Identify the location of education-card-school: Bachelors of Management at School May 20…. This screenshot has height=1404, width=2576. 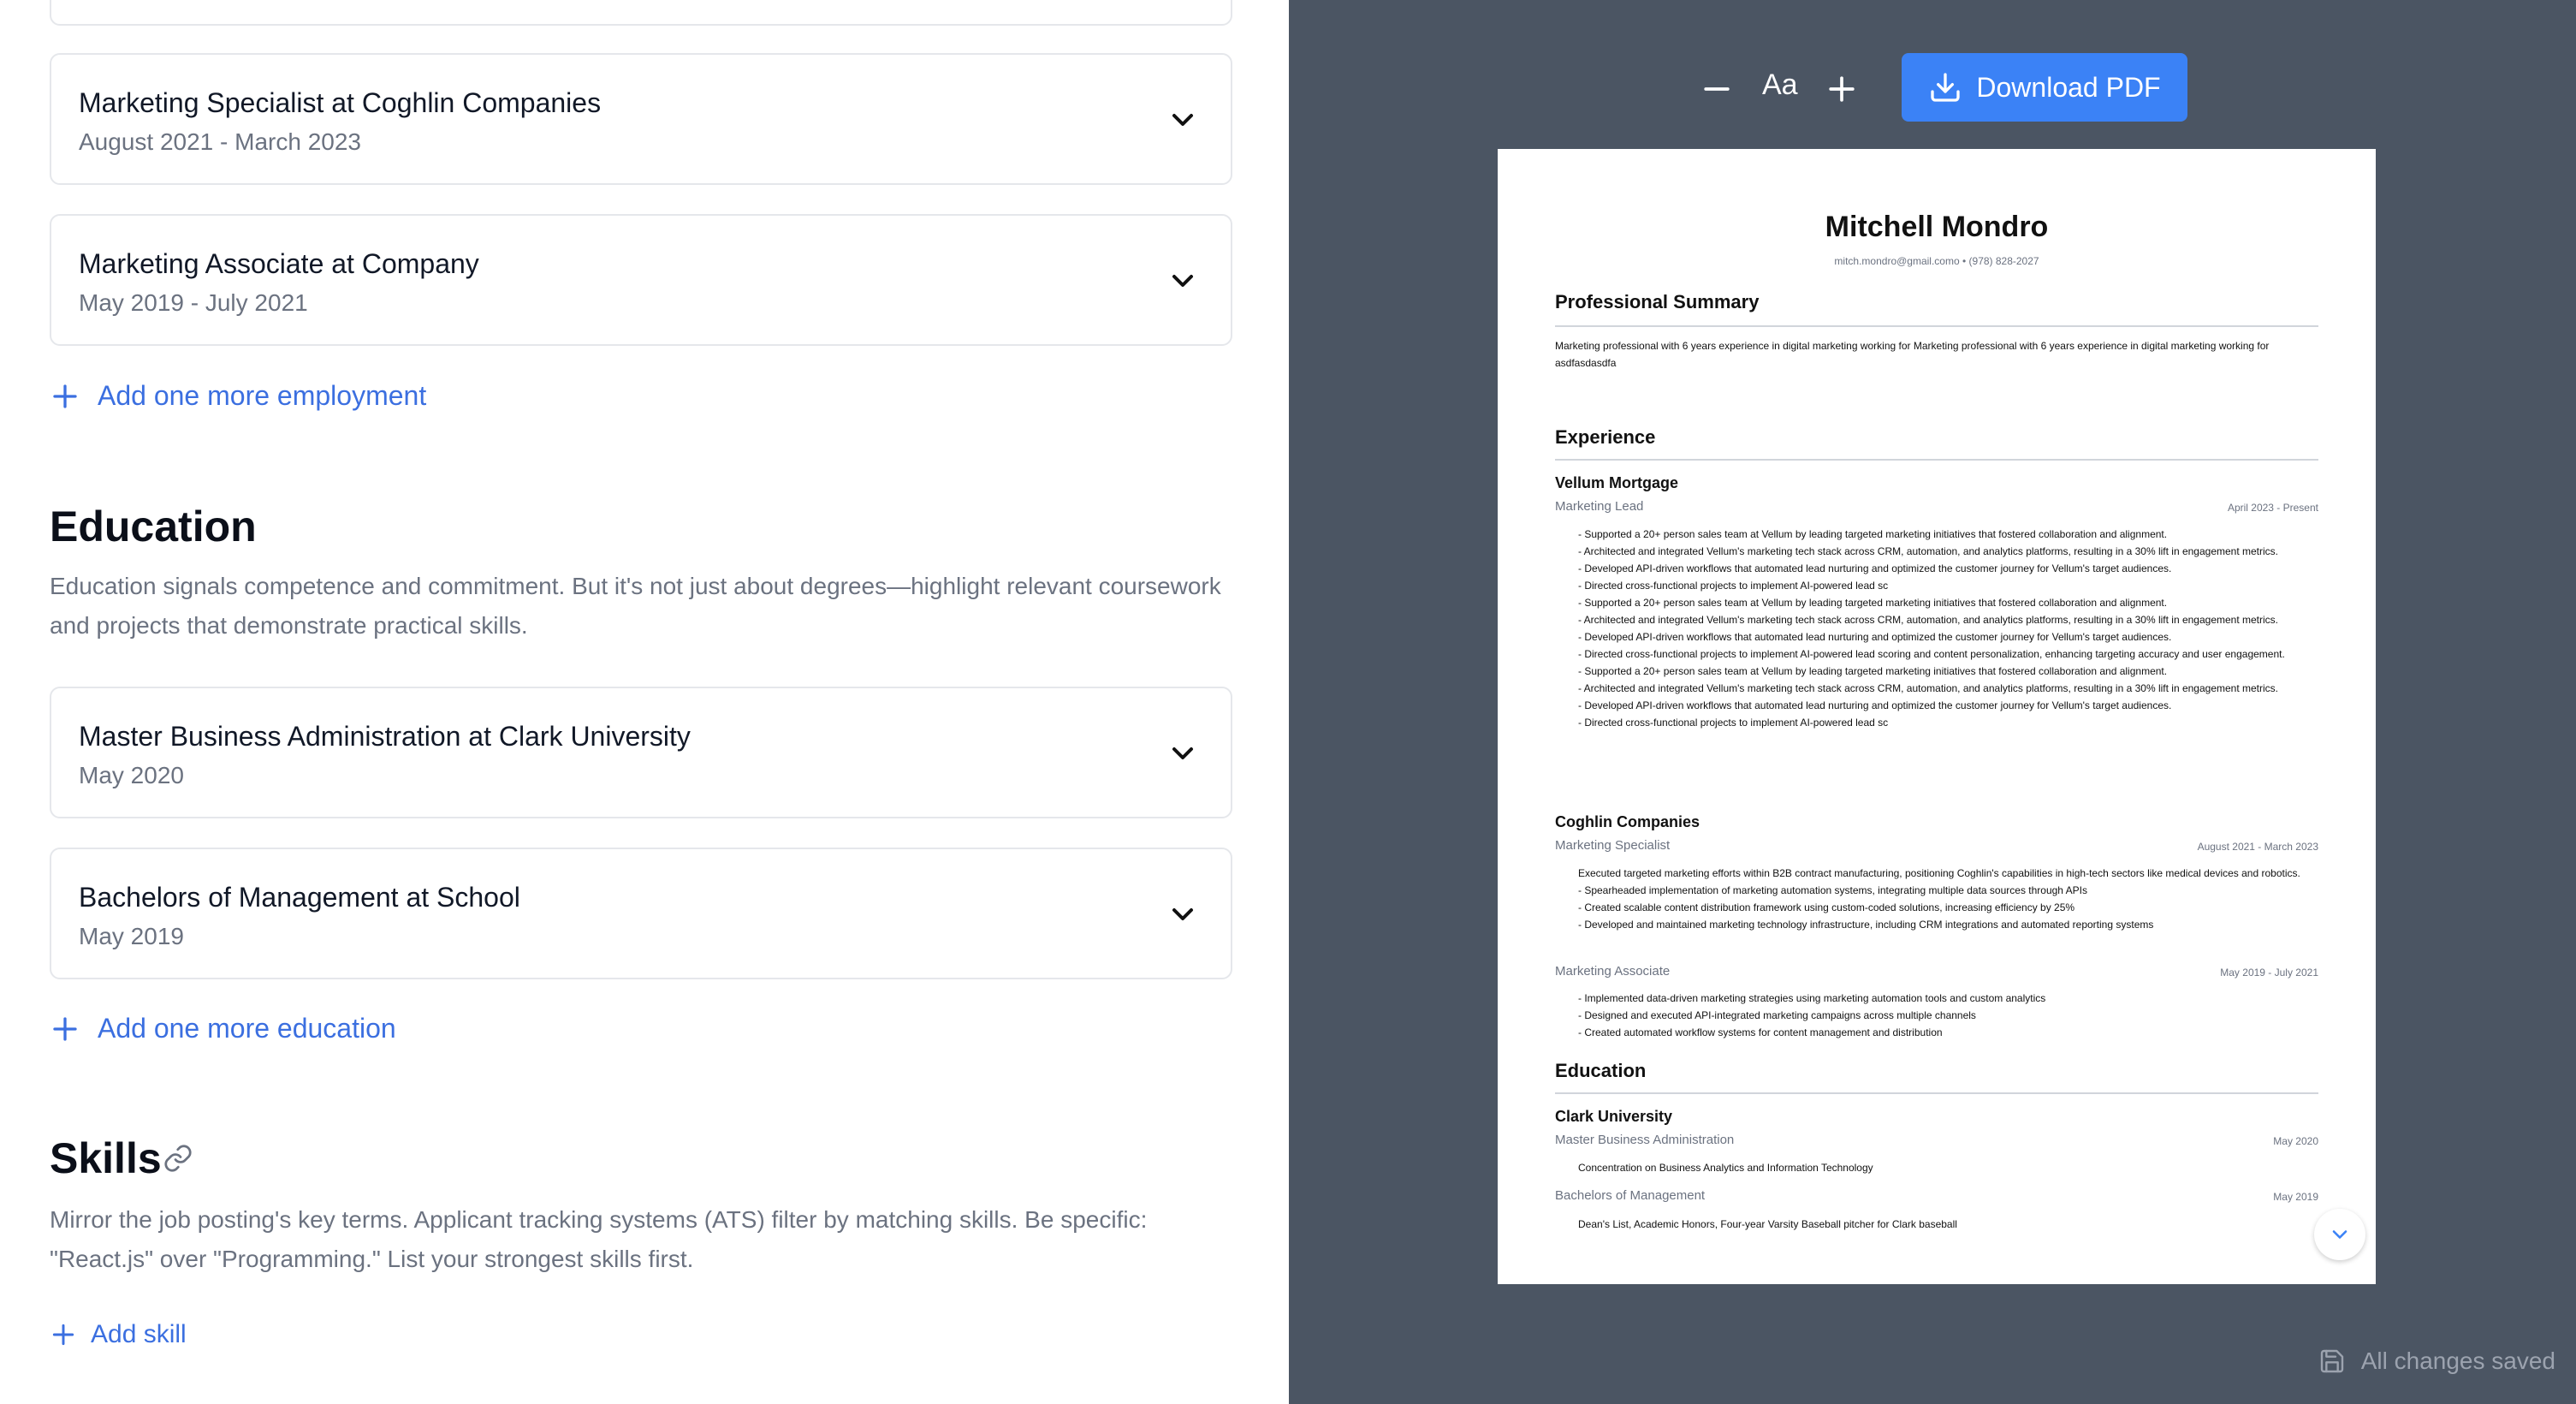
(641, 913).